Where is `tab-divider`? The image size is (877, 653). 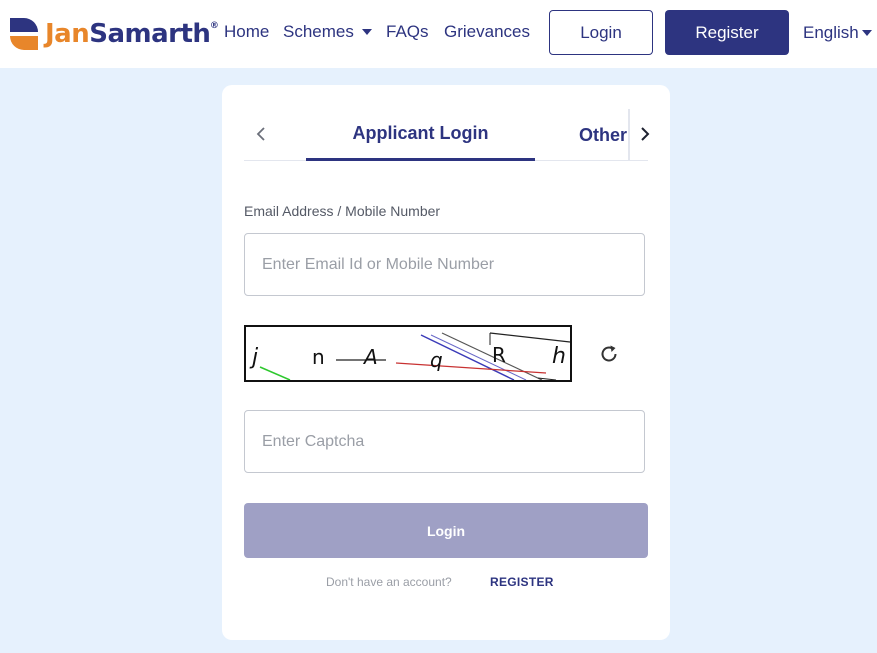
tab-divider is located at coordinates (629, 135).